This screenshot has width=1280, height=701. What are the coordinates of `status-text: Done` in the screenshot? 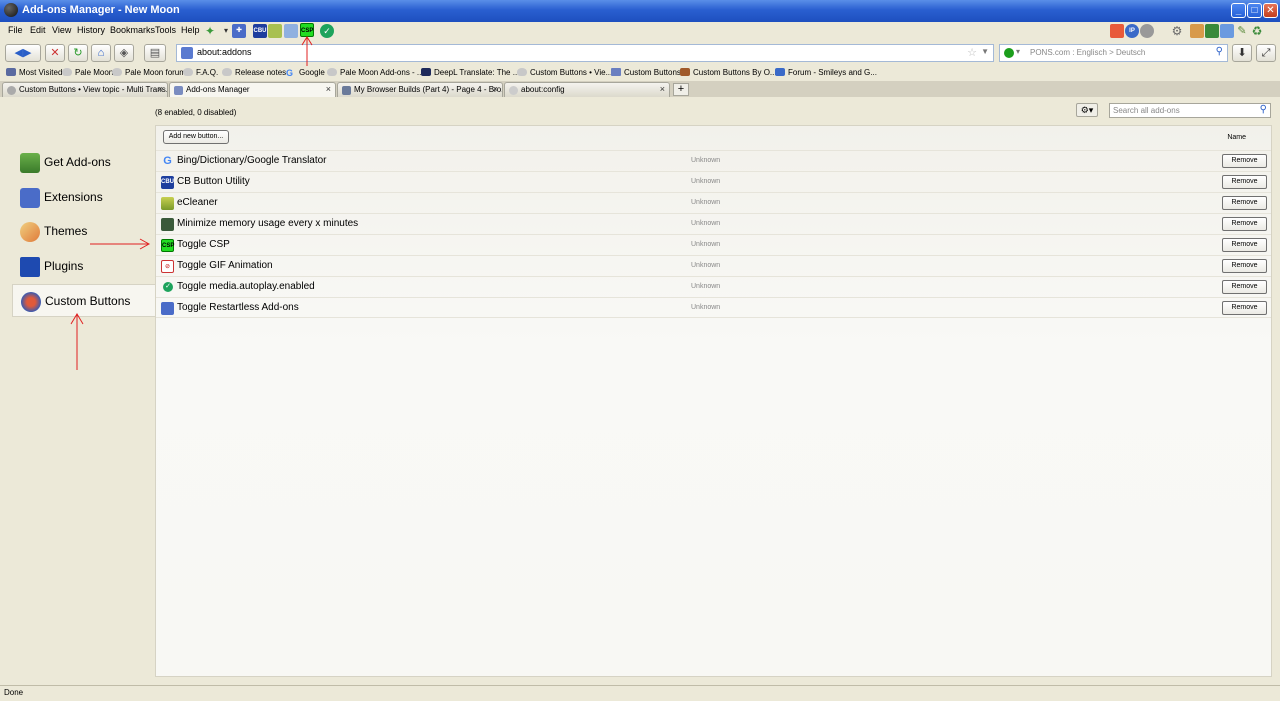 It's located at (14, 692).